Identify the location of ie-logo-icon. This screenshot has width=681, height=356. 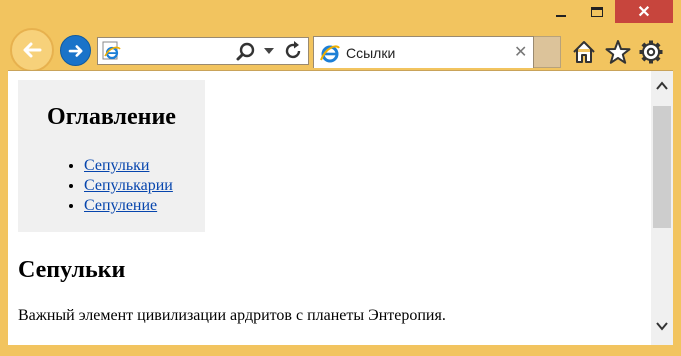
(330, 54).